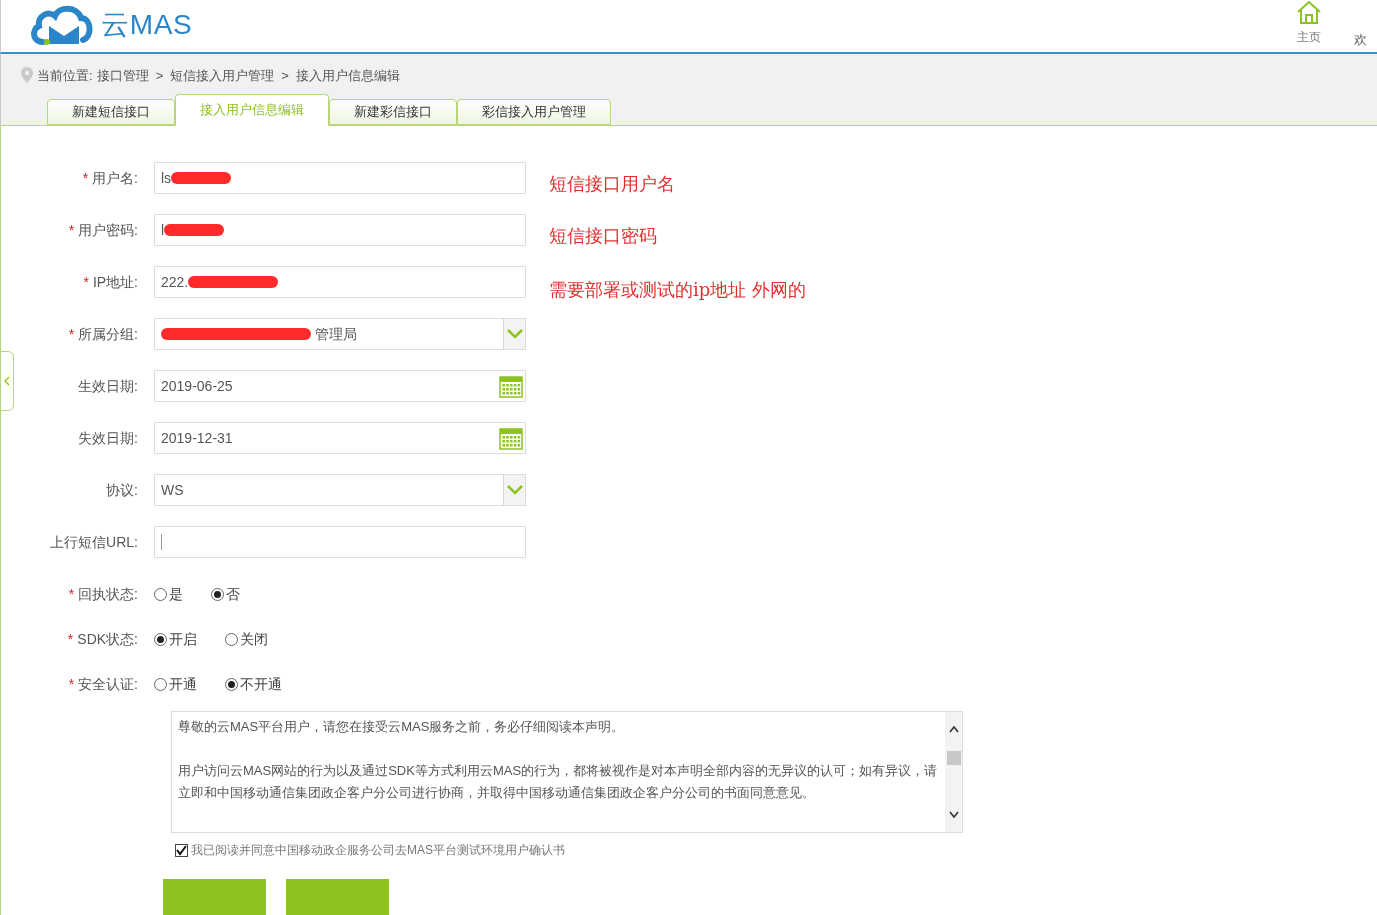 This screenshot has height=915, width=1377. Describe the element at coordinates (677, 290) in the screenshot. I see `annotation-text: 需要部署或测试的ip地址 外网的` at that location.